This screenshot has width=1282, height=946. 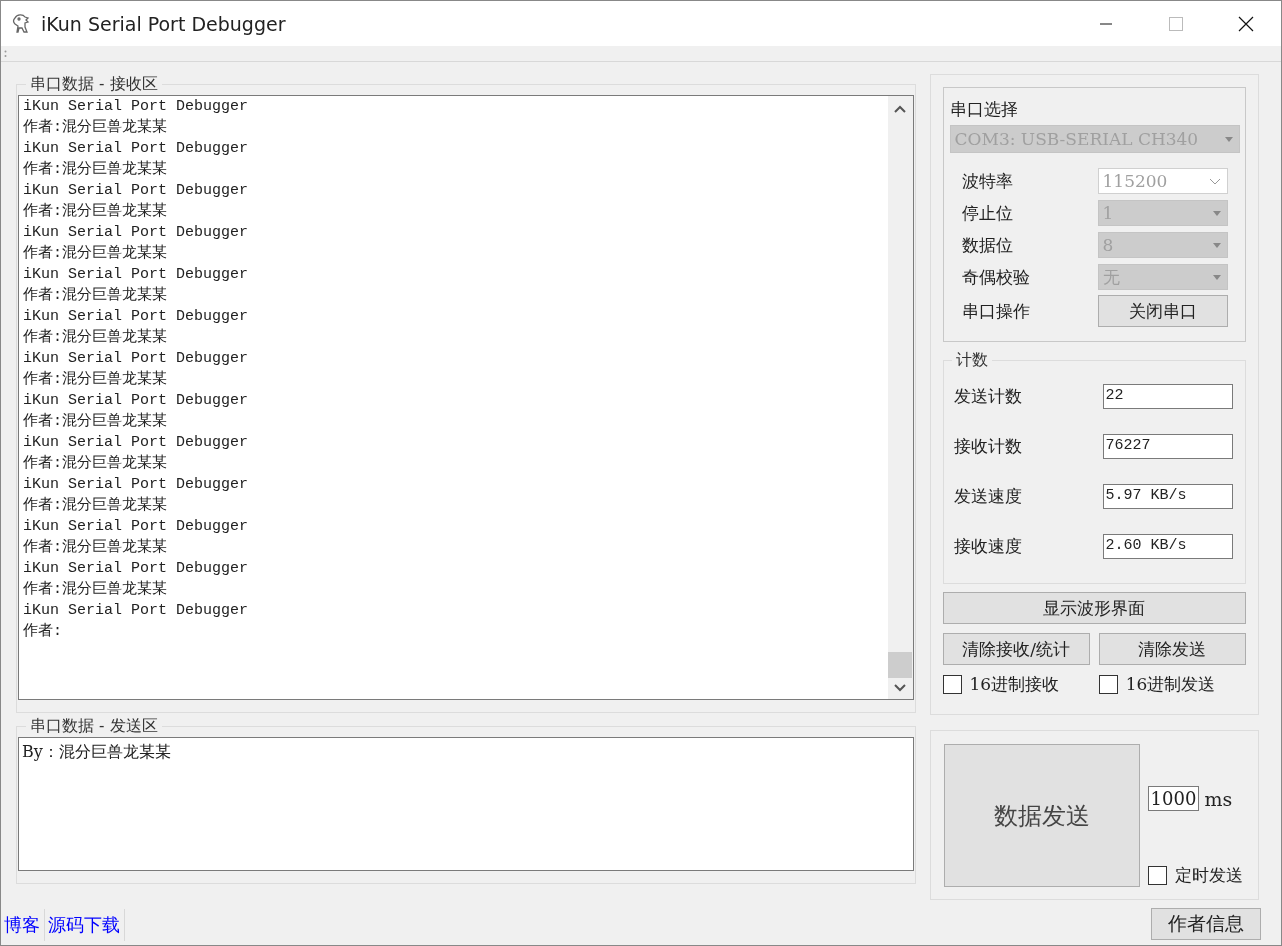 I want to click on checkbox-label: 定时发送, so click(x=1208, y=875).